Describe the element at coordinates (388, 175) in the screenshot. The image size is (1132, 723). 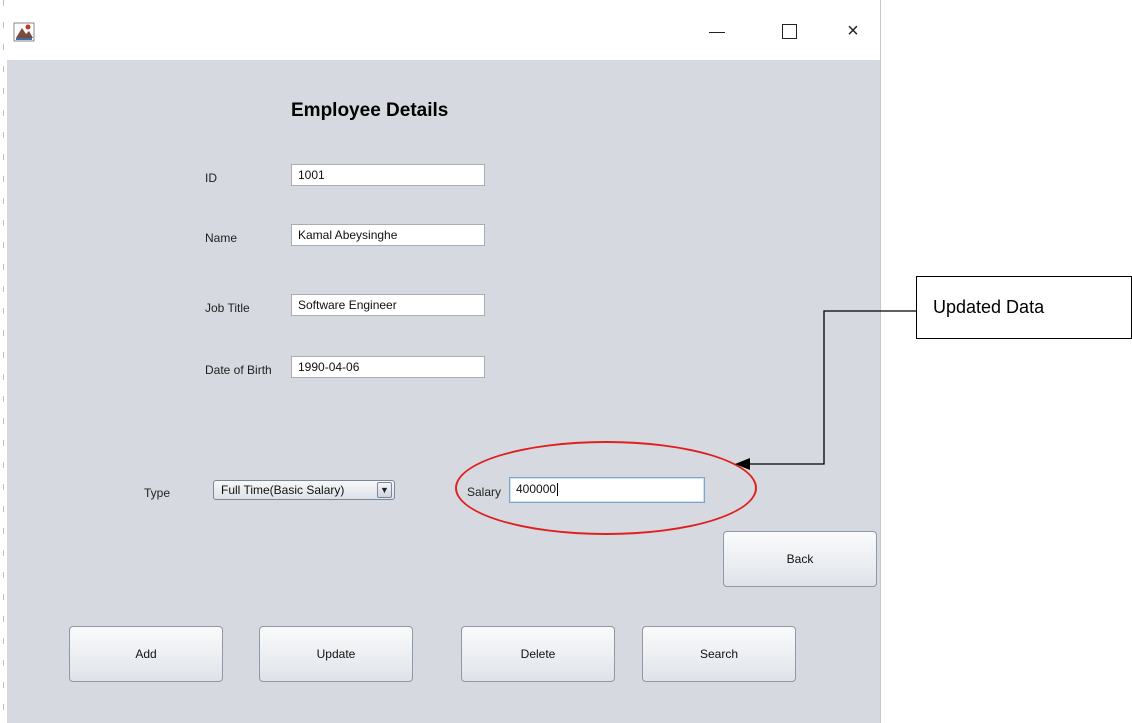
I see `id-field: 1001` at that location.